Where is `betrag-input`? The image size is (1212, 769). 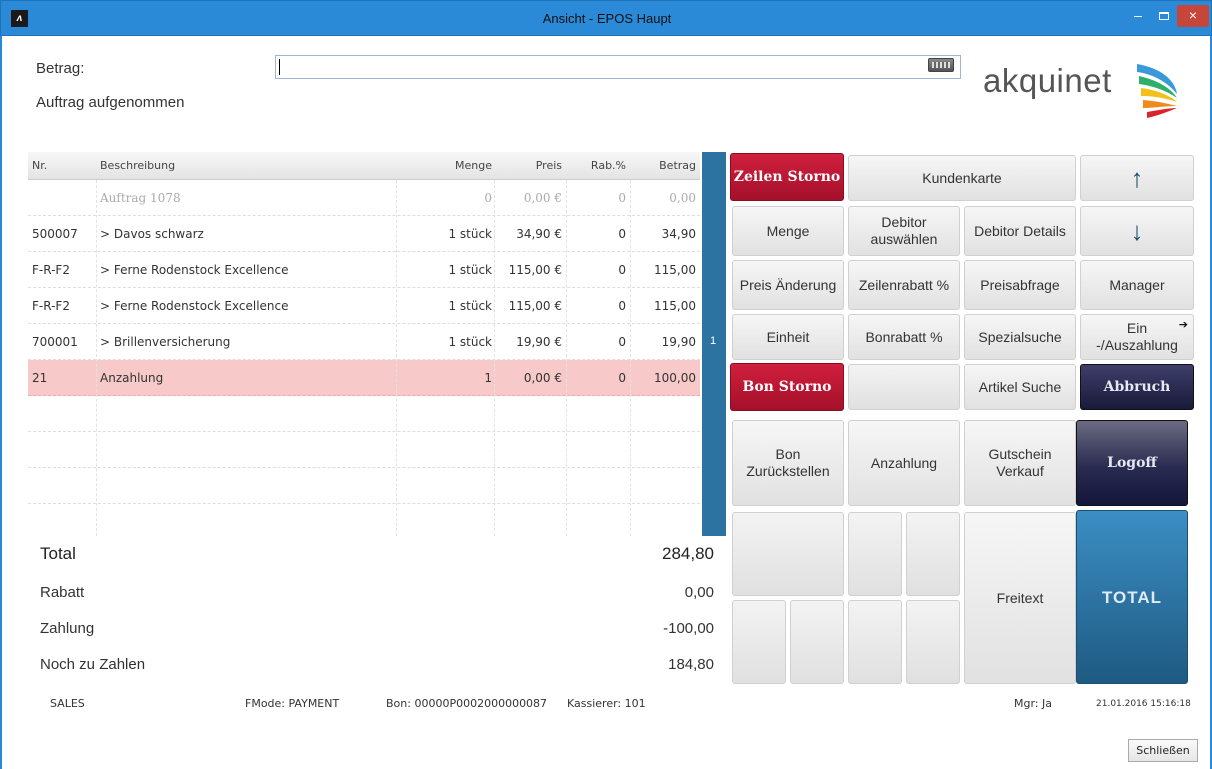 betrag-input is located at coordinates (618, 67).